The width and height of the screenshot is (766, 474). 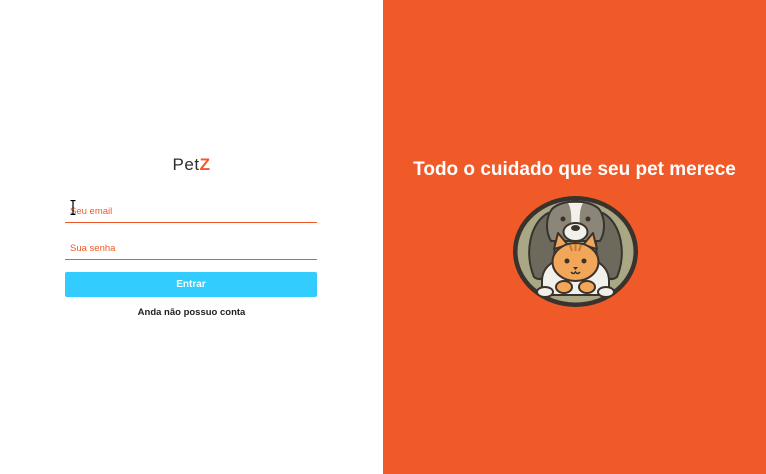 I want to click on signup-link: Anda não possuo conta, so click(x=191, y=312).